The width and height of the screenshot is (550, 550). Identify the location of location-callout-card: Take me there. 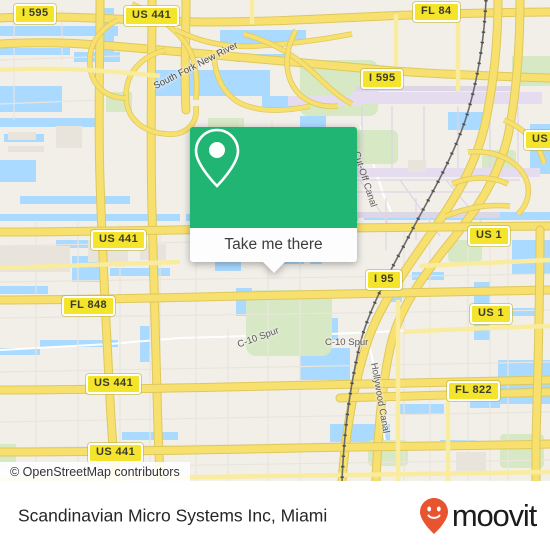
(273, 200).